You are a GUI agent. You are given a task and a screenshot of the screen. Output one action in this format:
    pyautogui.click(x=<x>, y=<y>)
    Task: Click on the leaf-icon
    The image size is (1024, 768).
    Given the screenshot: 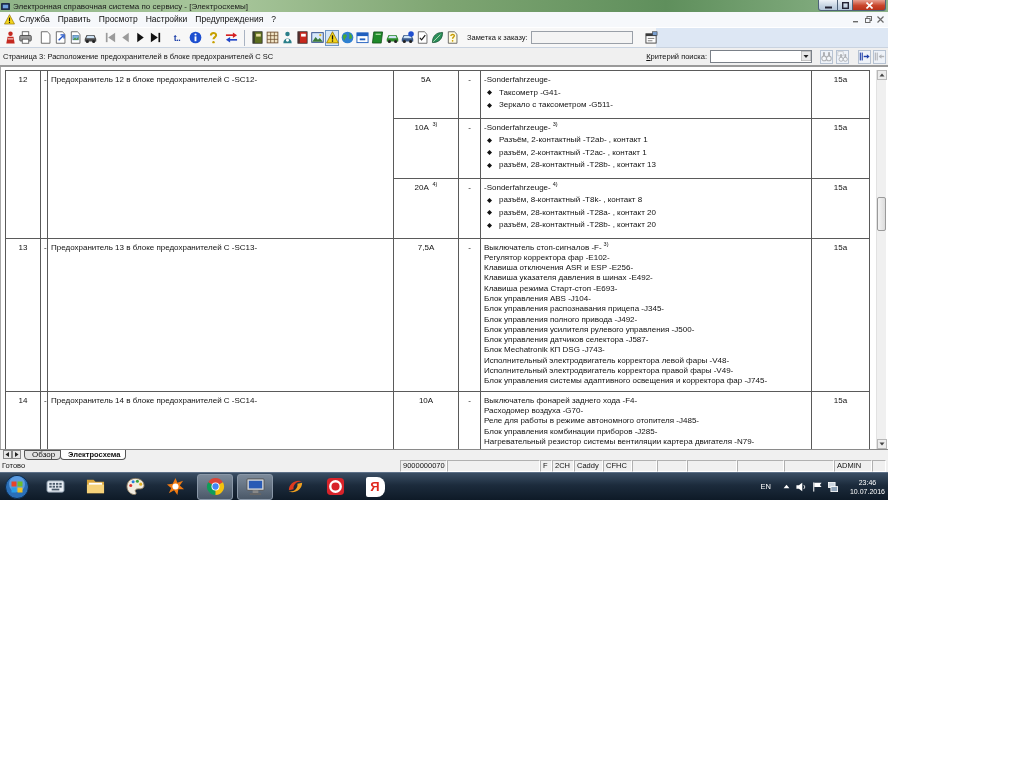 What is the action you would take?
    pyautogui.click(x=437, y=37)
    